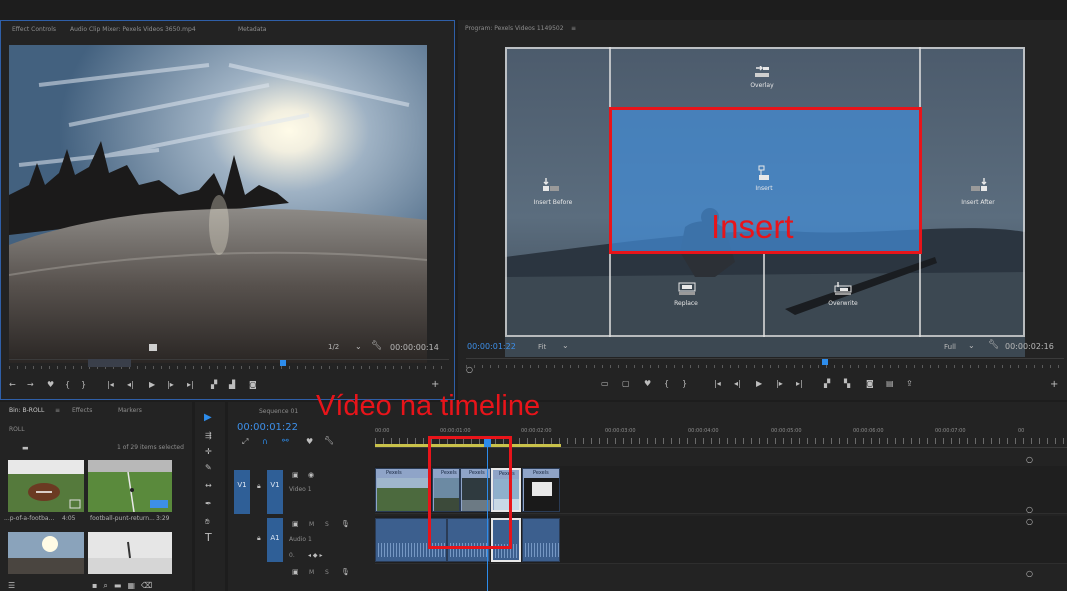 The image size is (1067, 591). What do you see at coordinates (83, 385) in the screenshot?
I see `go-to-out-icon: }` at bounding box center [83, 385].